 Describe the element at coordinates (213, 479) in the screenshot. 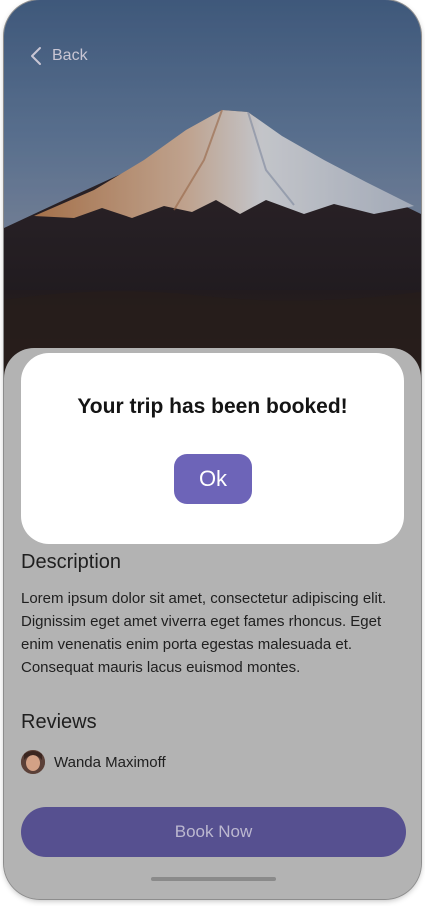

I see `ok-button: Ok` at that location.